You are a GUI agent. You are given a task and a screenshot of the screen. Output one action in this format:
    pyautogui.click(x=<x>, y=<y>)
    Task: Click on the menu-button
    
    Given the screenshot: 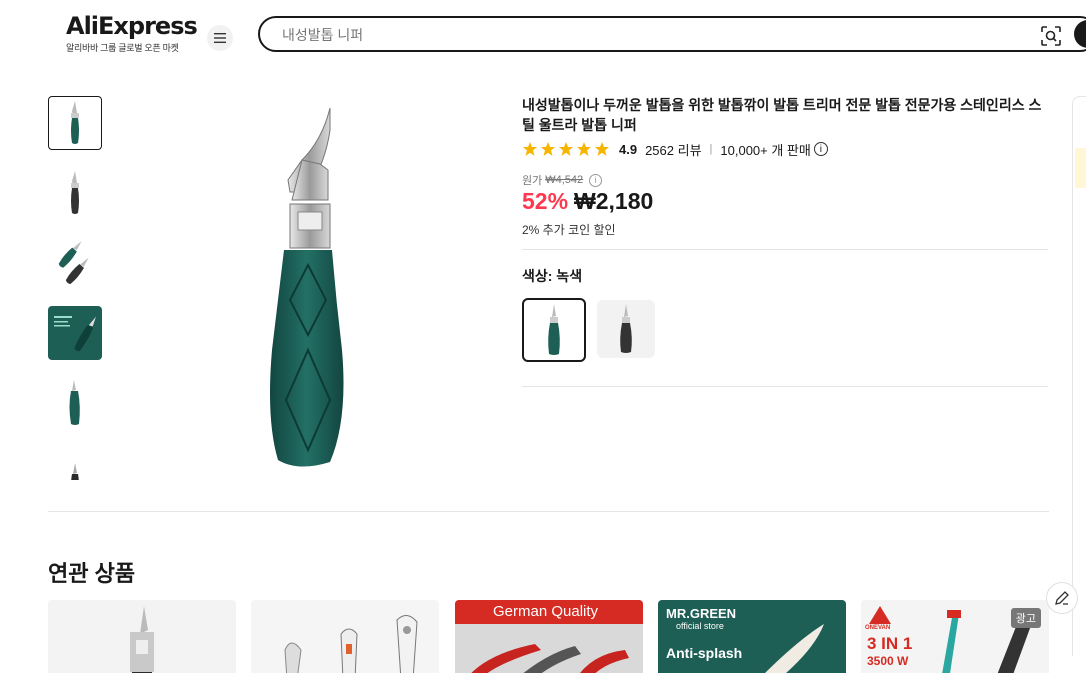 What is the action you would take?
    pyautogui.click(x=220, y=38)
    